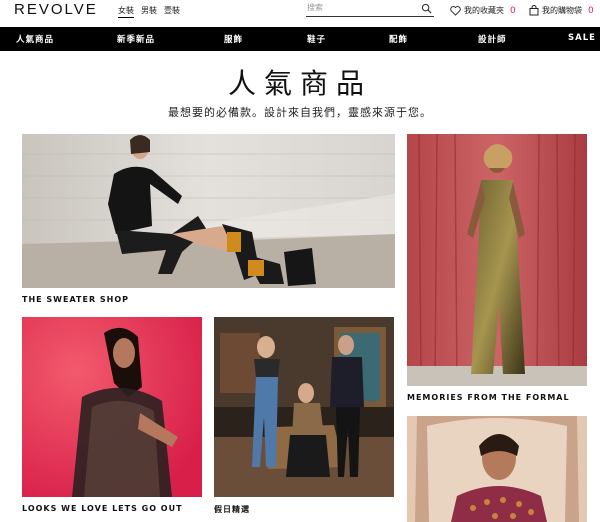 This screenshot has width=600, height=522. What do you see at coordinates (316, 39) in the screenshot?
I see `nav-shoes: 鞋子` at bounding box center [316, 39].